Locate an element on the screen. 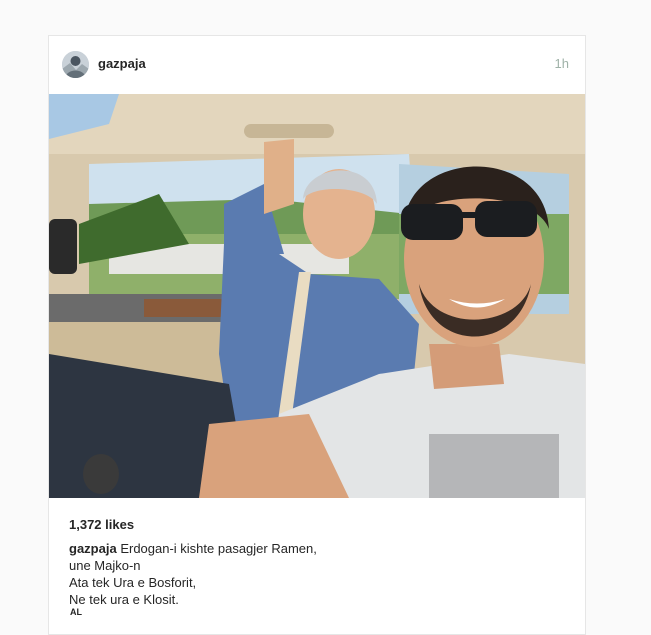 Image resolution: width=651 pixels, height=635 pixels. likes-count: 1,372 likes is located at coordinates (101, 524).